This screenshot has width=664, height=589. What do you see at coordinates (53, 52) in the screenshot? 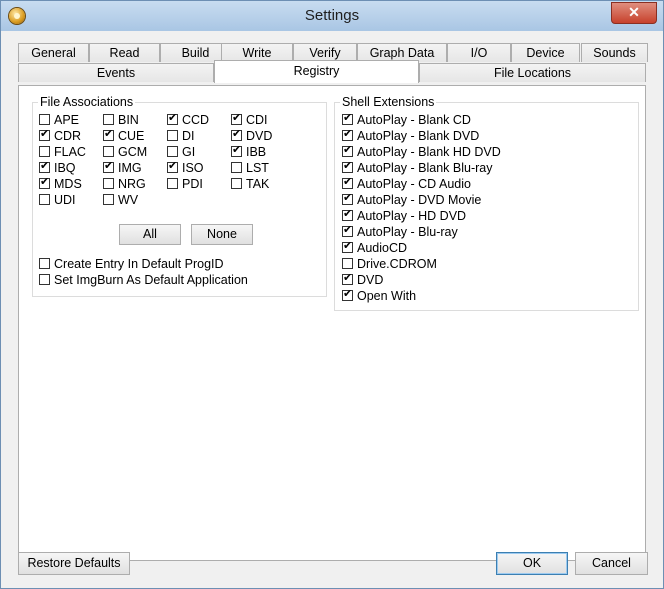
I see `tab-general: General` at bounding box center [53, 52].